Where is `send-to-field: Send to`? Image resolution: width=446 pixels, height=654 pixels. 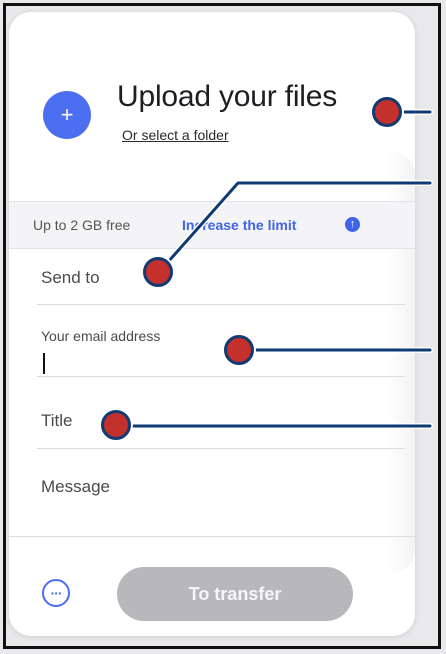 send-to-field: Send to is located at coordinates (70, 278).